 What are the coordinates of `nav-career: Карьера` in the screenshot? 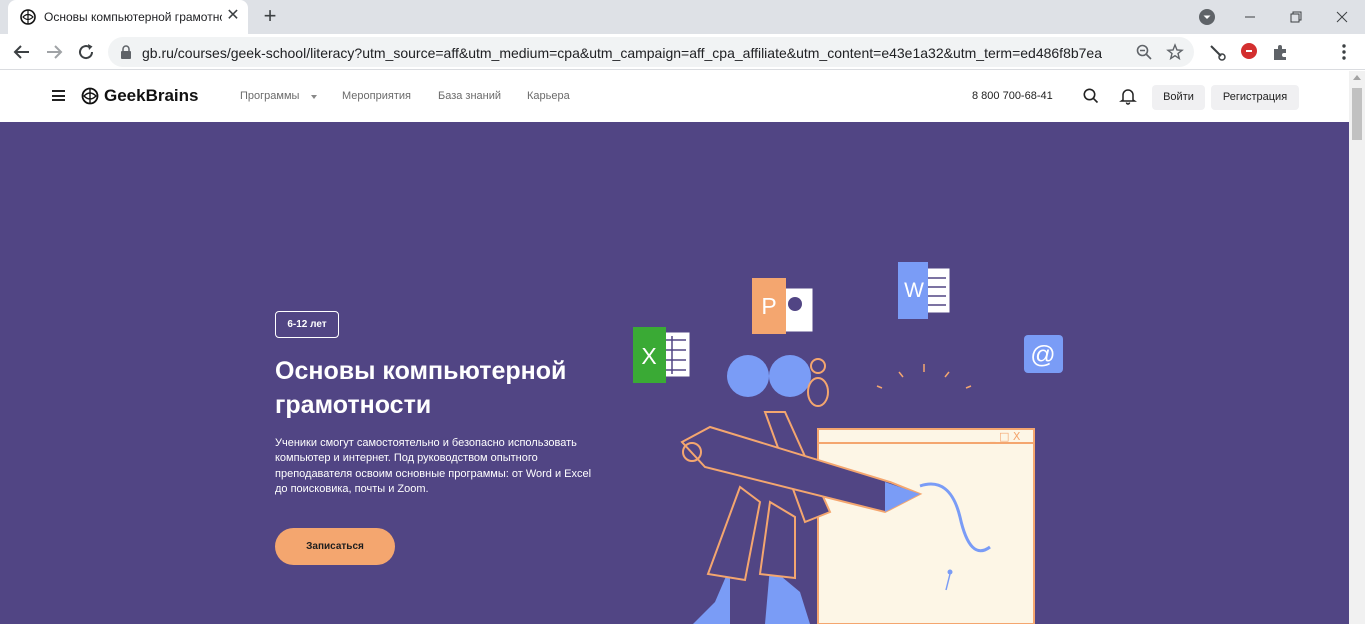 It's located at (548, 96).